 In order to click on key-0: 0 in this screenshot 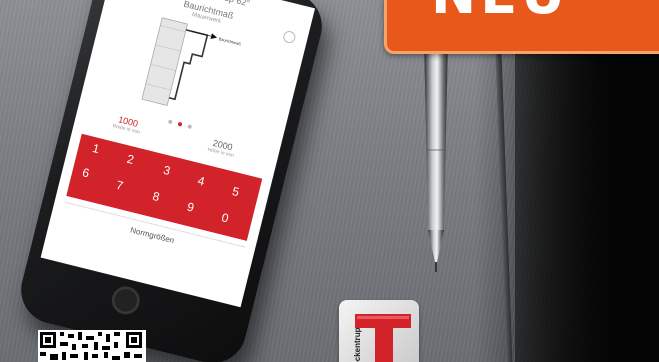, I will do `click(225, 217)`.